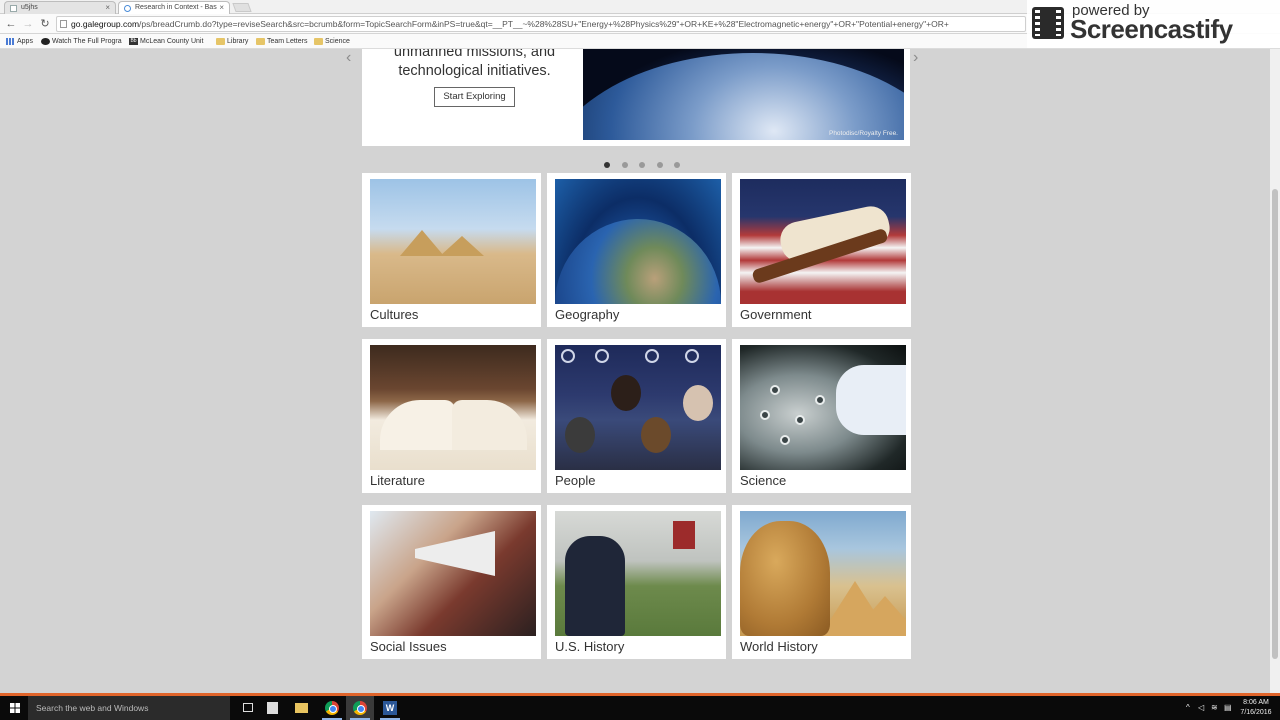 The image size is (1280, 720). I want to click on bookmark-watch: Watch The Full Progra, so click(81, 41).